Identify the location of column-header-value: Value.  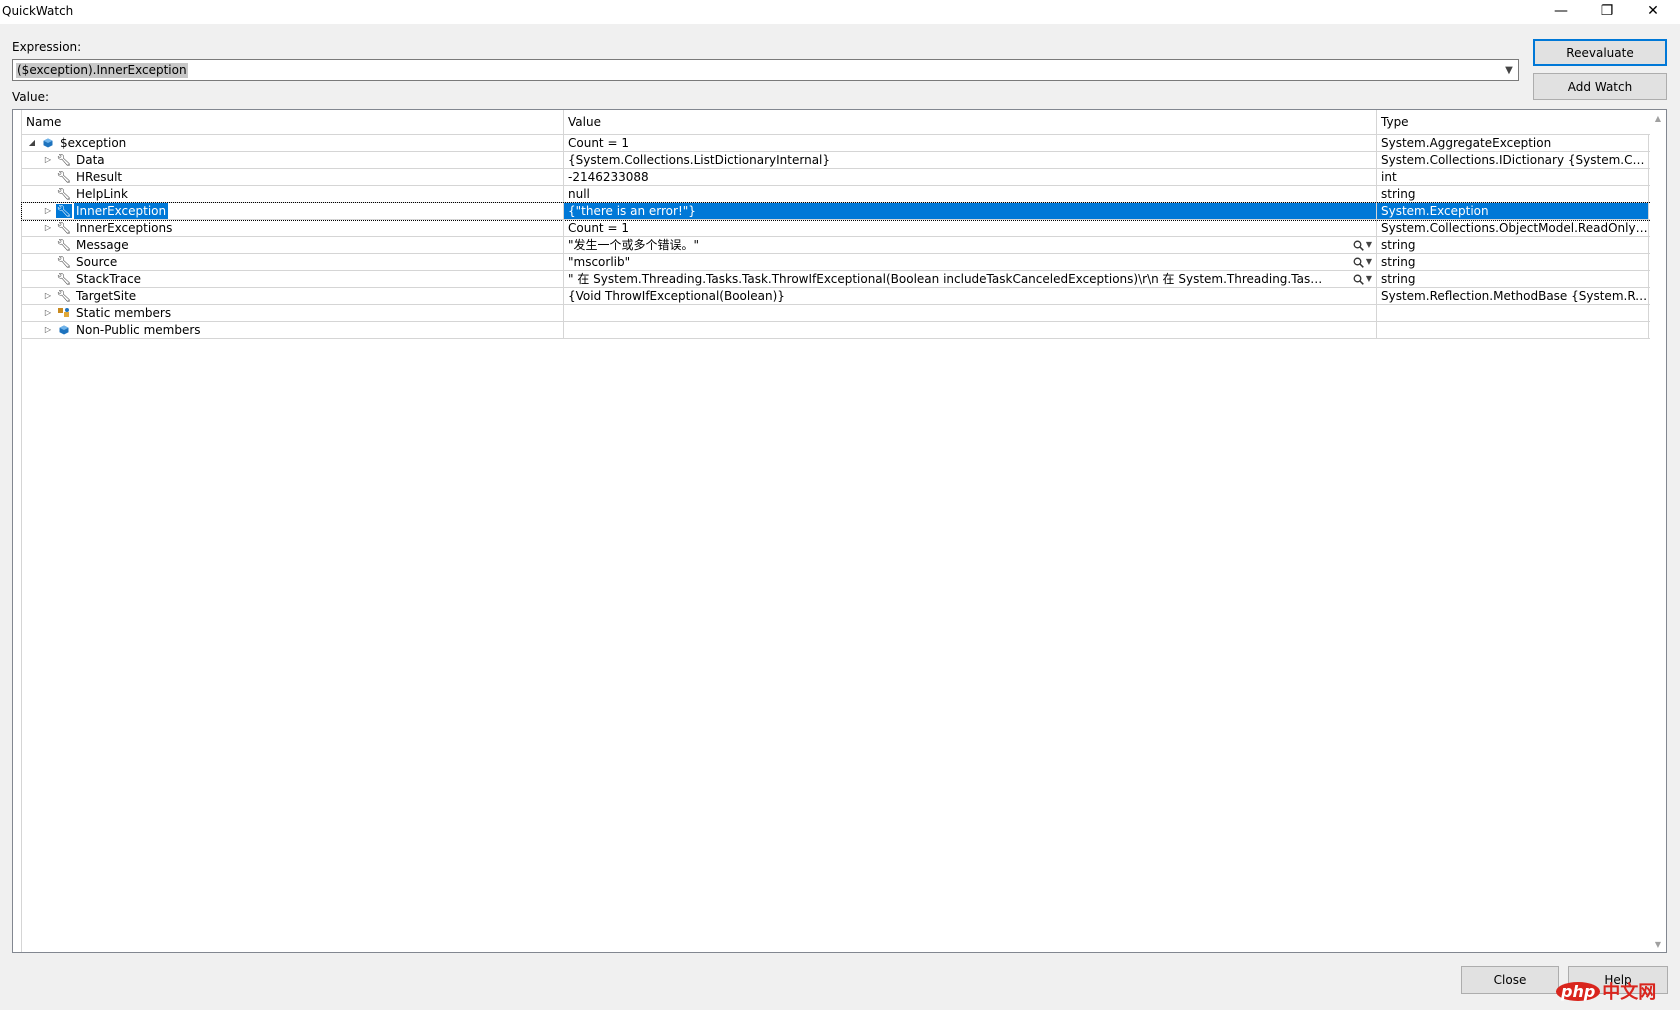
(970, 122).